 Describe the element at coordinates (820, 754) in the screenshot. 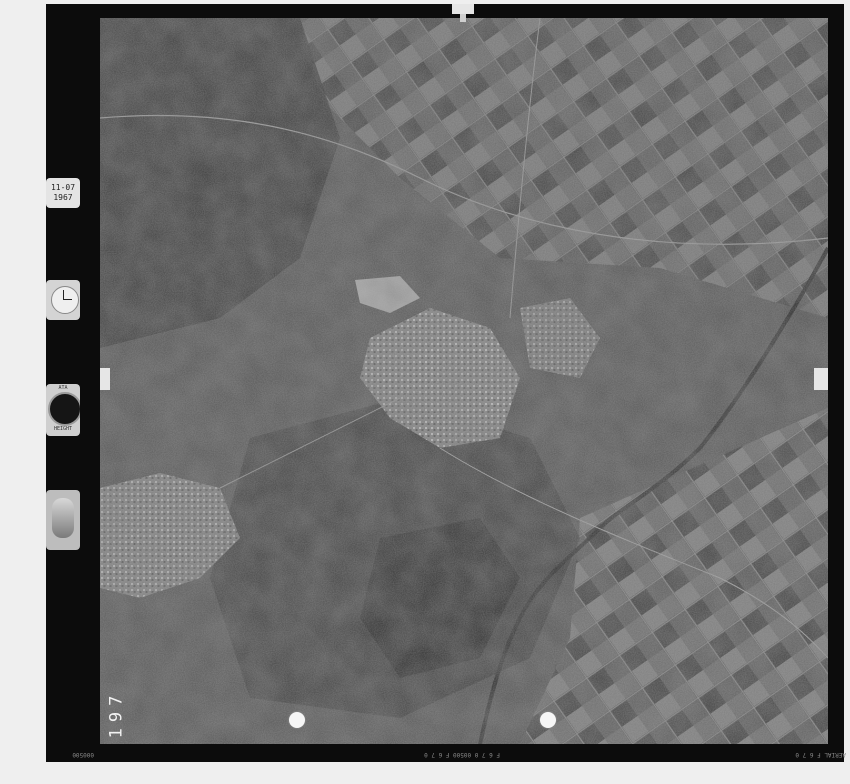

I see `film-code-right: AERIAL F 6 7 0` at that location.